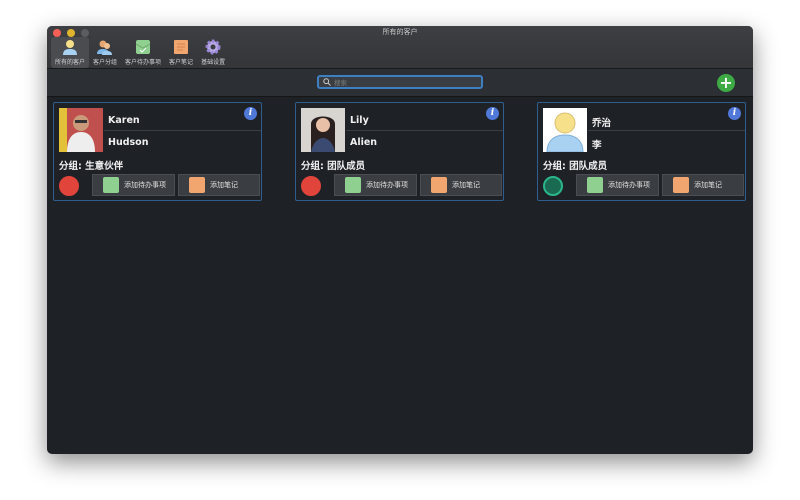 This screenshot has width=800, height=500. Describe the element at coordinates (128, 142) in the screenshot. I see `last-name: Hudson` at that location.